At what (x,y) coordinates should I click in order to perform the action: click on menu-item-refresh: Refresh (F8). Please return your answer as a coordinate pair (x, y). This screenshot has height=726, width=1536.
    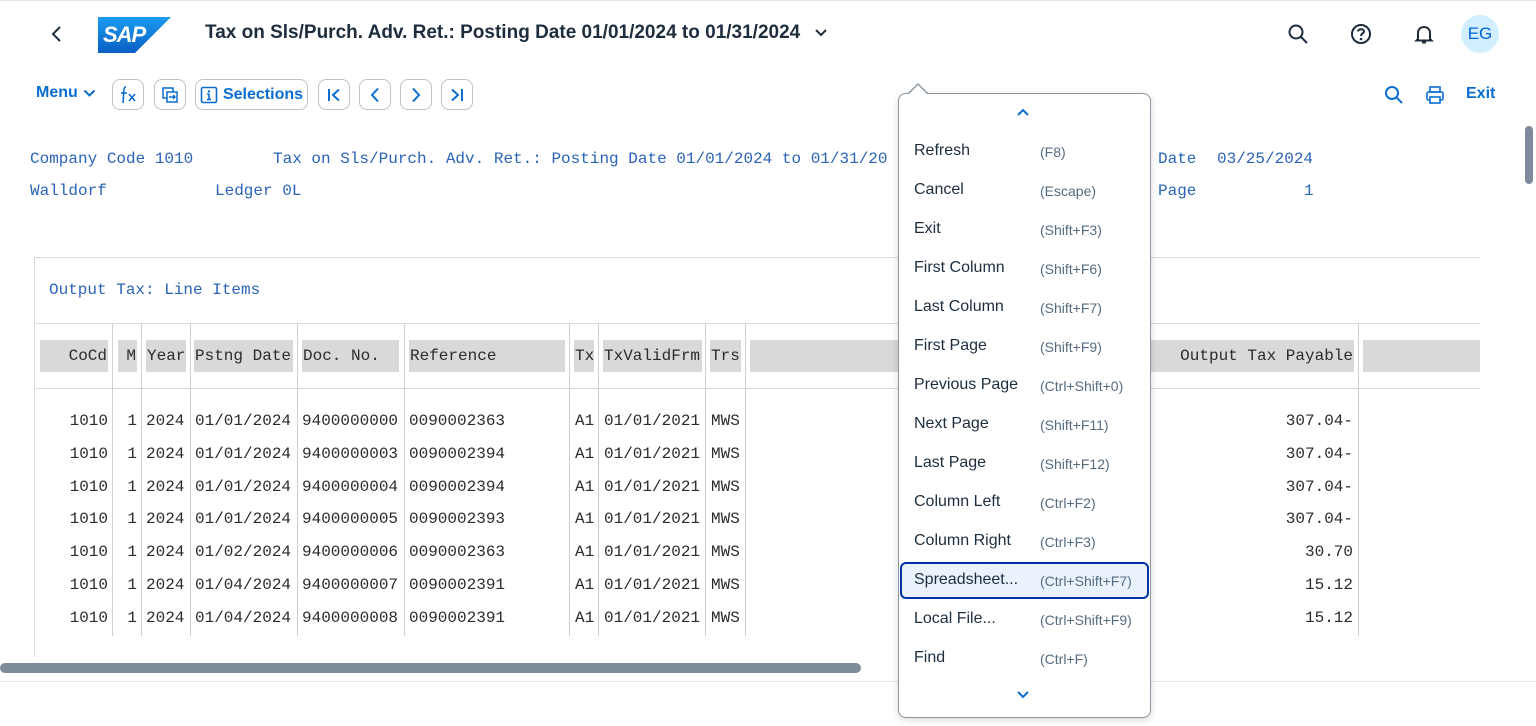
    Looking at the image, I should click on (1024, 151).